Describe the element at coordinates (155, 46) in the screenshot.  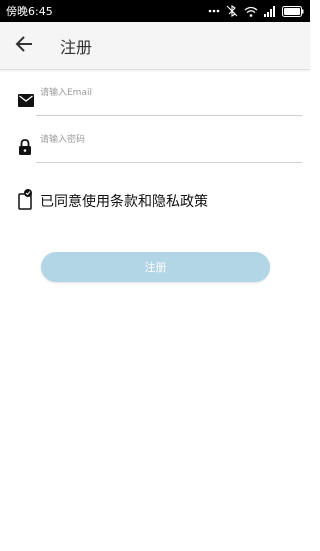
I see `app-bar: 注册` at that location.